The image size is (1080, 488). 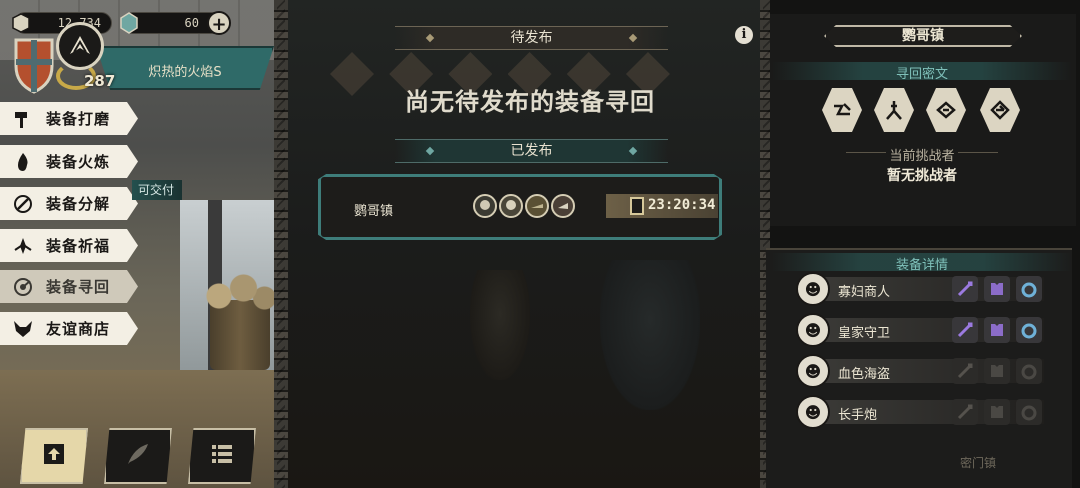 I want to click on gem-icon, so click(x=129, y=23).